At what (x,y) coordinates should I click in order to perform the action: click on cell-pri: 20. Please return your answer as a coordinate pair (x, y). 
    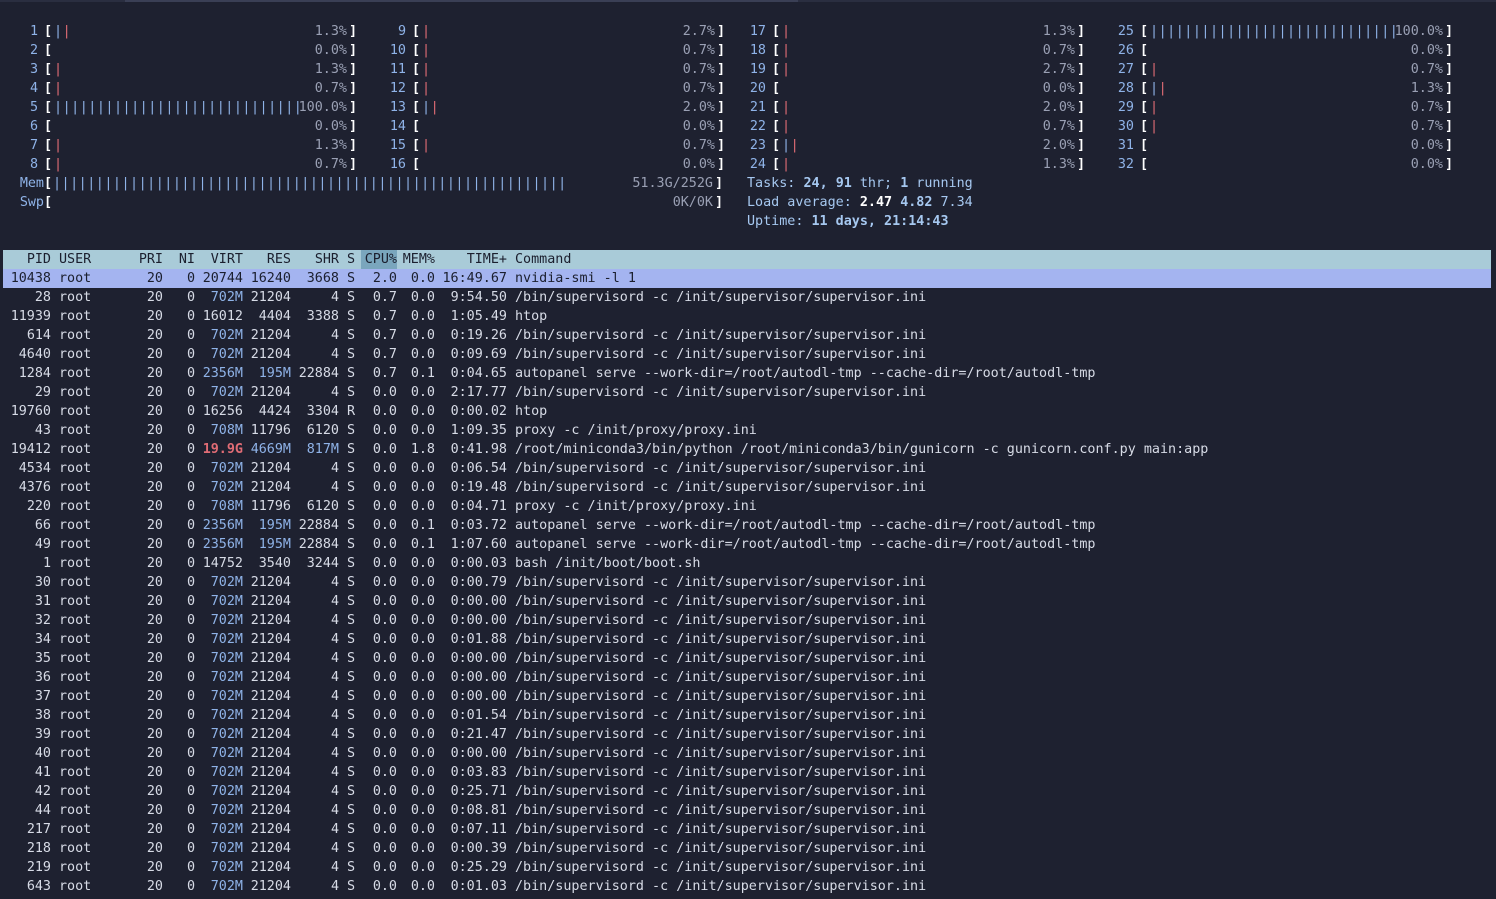
    Looking at the image, I should click on (154, 772).